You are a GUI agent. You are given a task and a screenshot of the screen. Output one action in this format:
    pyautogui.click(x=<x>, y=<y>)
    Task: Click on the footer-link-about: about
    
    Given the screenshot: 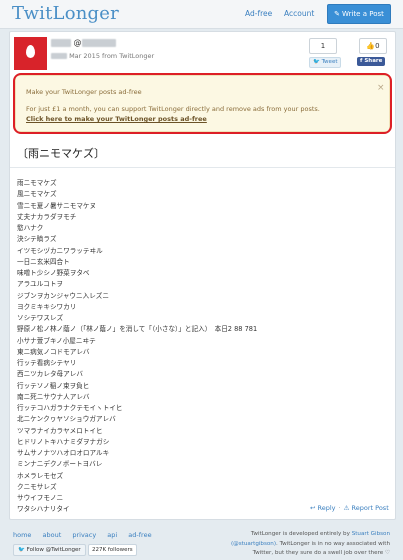 What is the action you would take?
    pyautogui.click(x=52, y=535)
    